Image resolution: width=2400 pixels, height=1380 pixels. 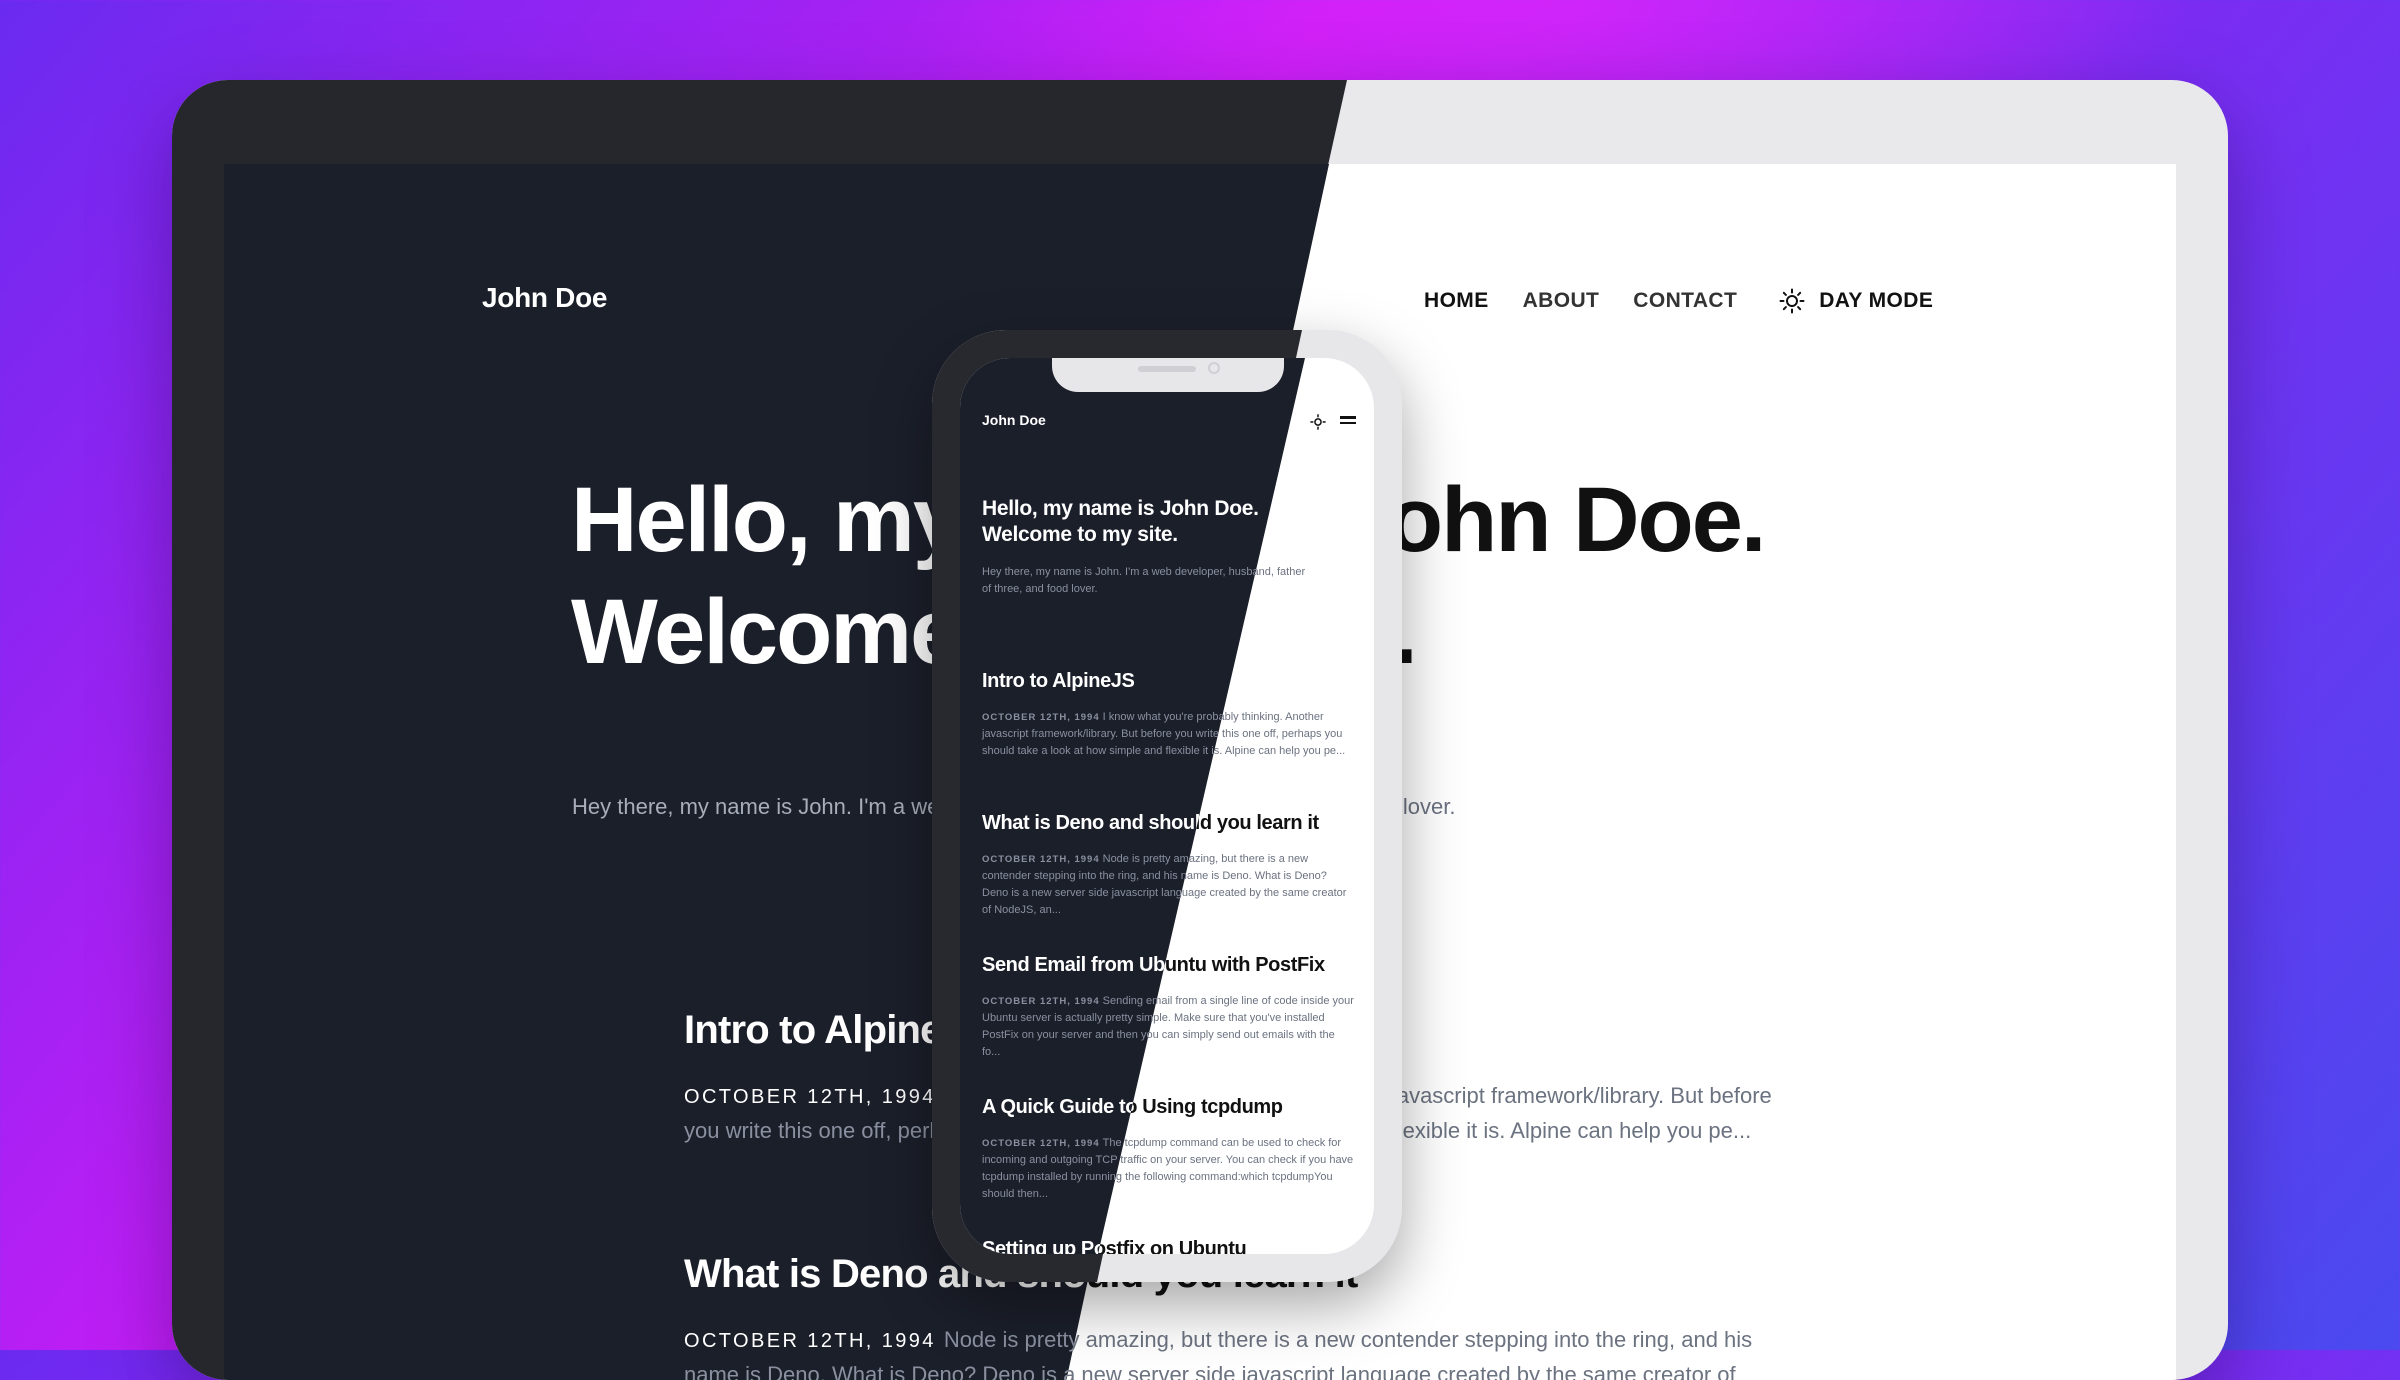 What do you see at coordinates (1120, 508) in the screenshot?
I see `phone-hero-line-1: Hello, my name is John Doe.` at bounding box center [1120, 508].